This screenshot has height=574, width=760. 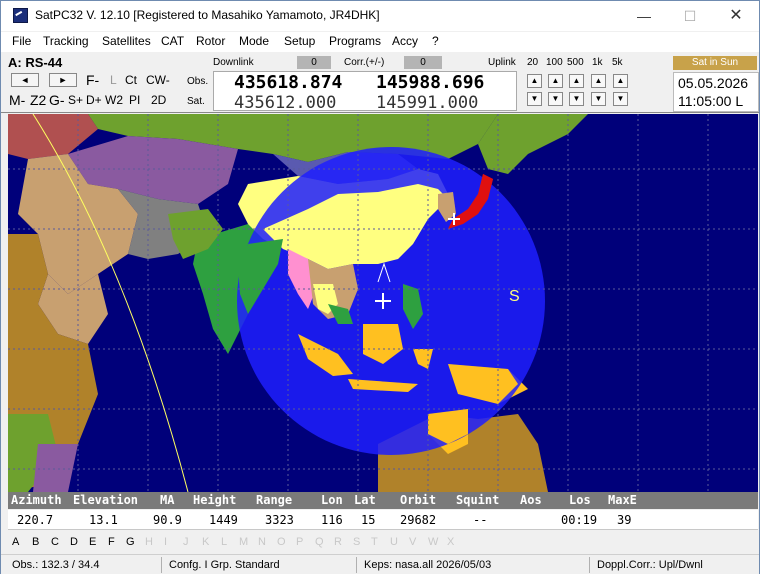 I want to click on letter-j: J, so click(x=186, y=542).